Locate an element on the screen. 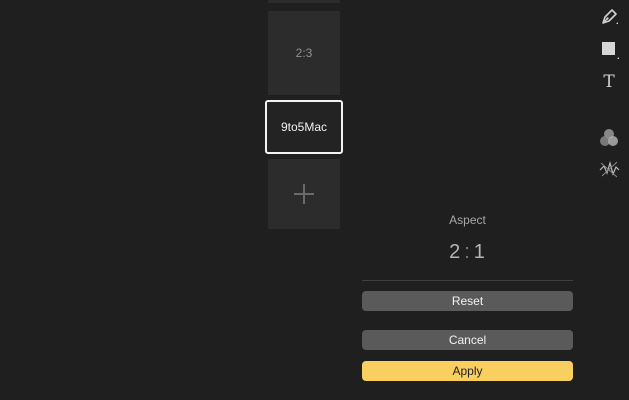  text-tool-button: T is located at coordinates (609, 82).